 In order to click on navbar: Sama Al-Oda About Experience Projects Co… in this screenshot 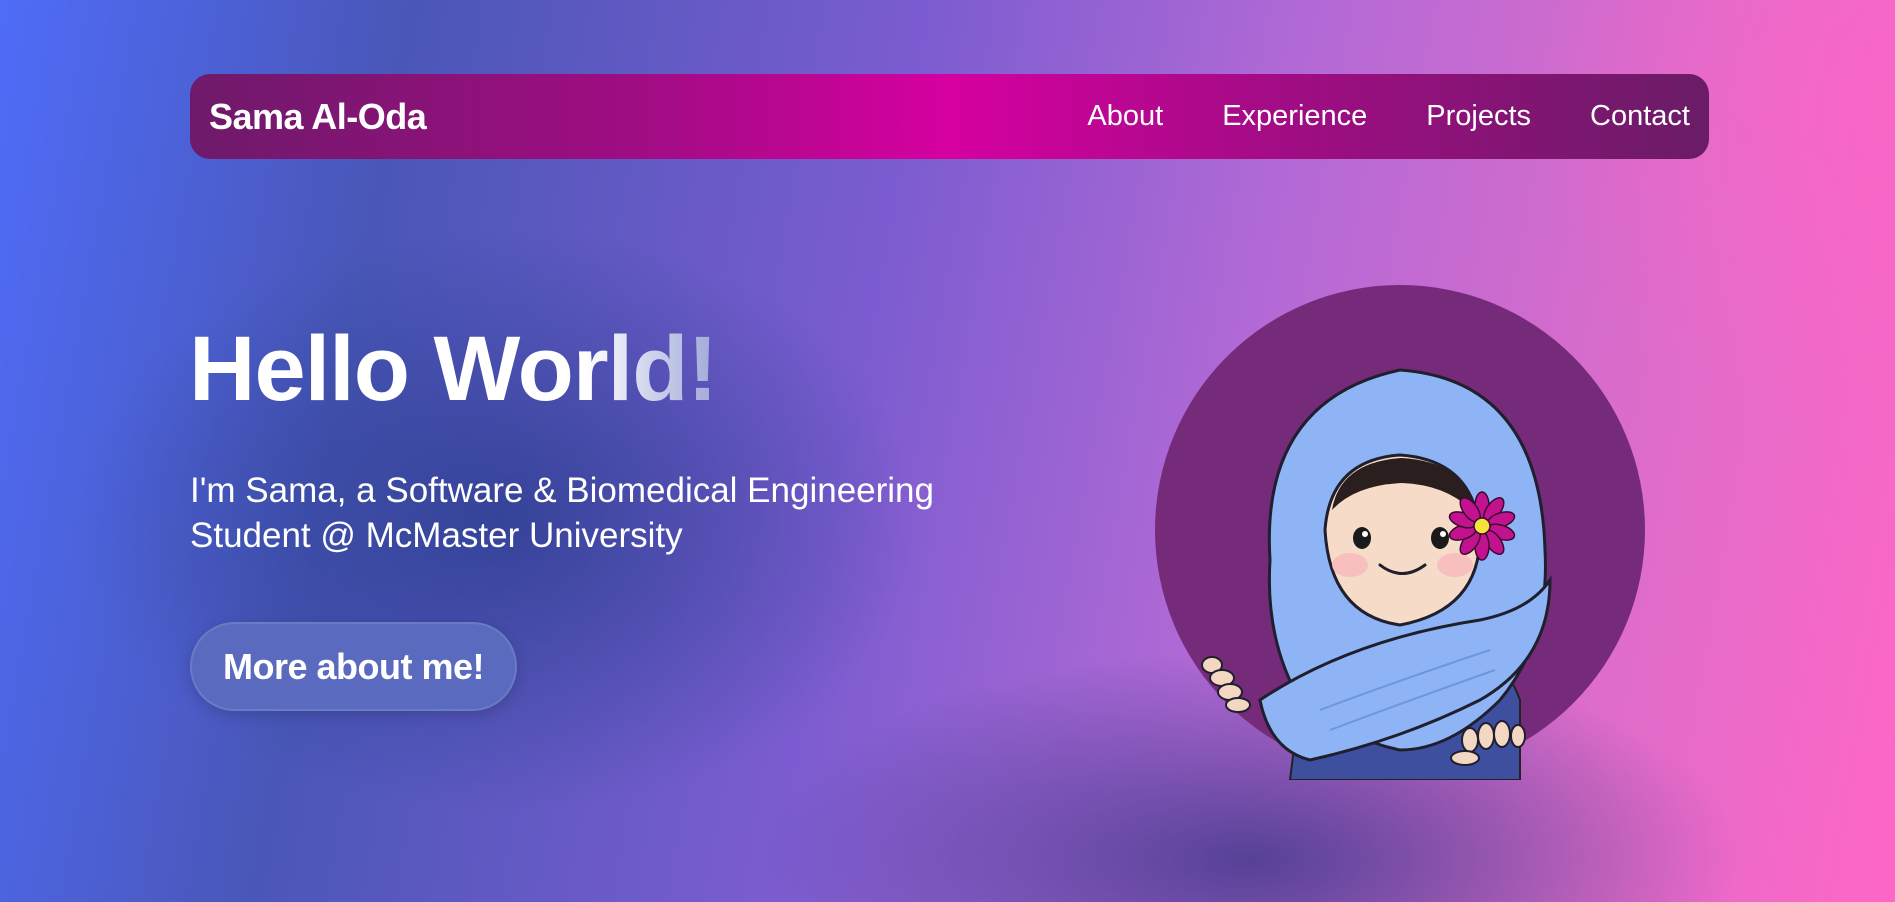, I will do `click(949, 116)`.